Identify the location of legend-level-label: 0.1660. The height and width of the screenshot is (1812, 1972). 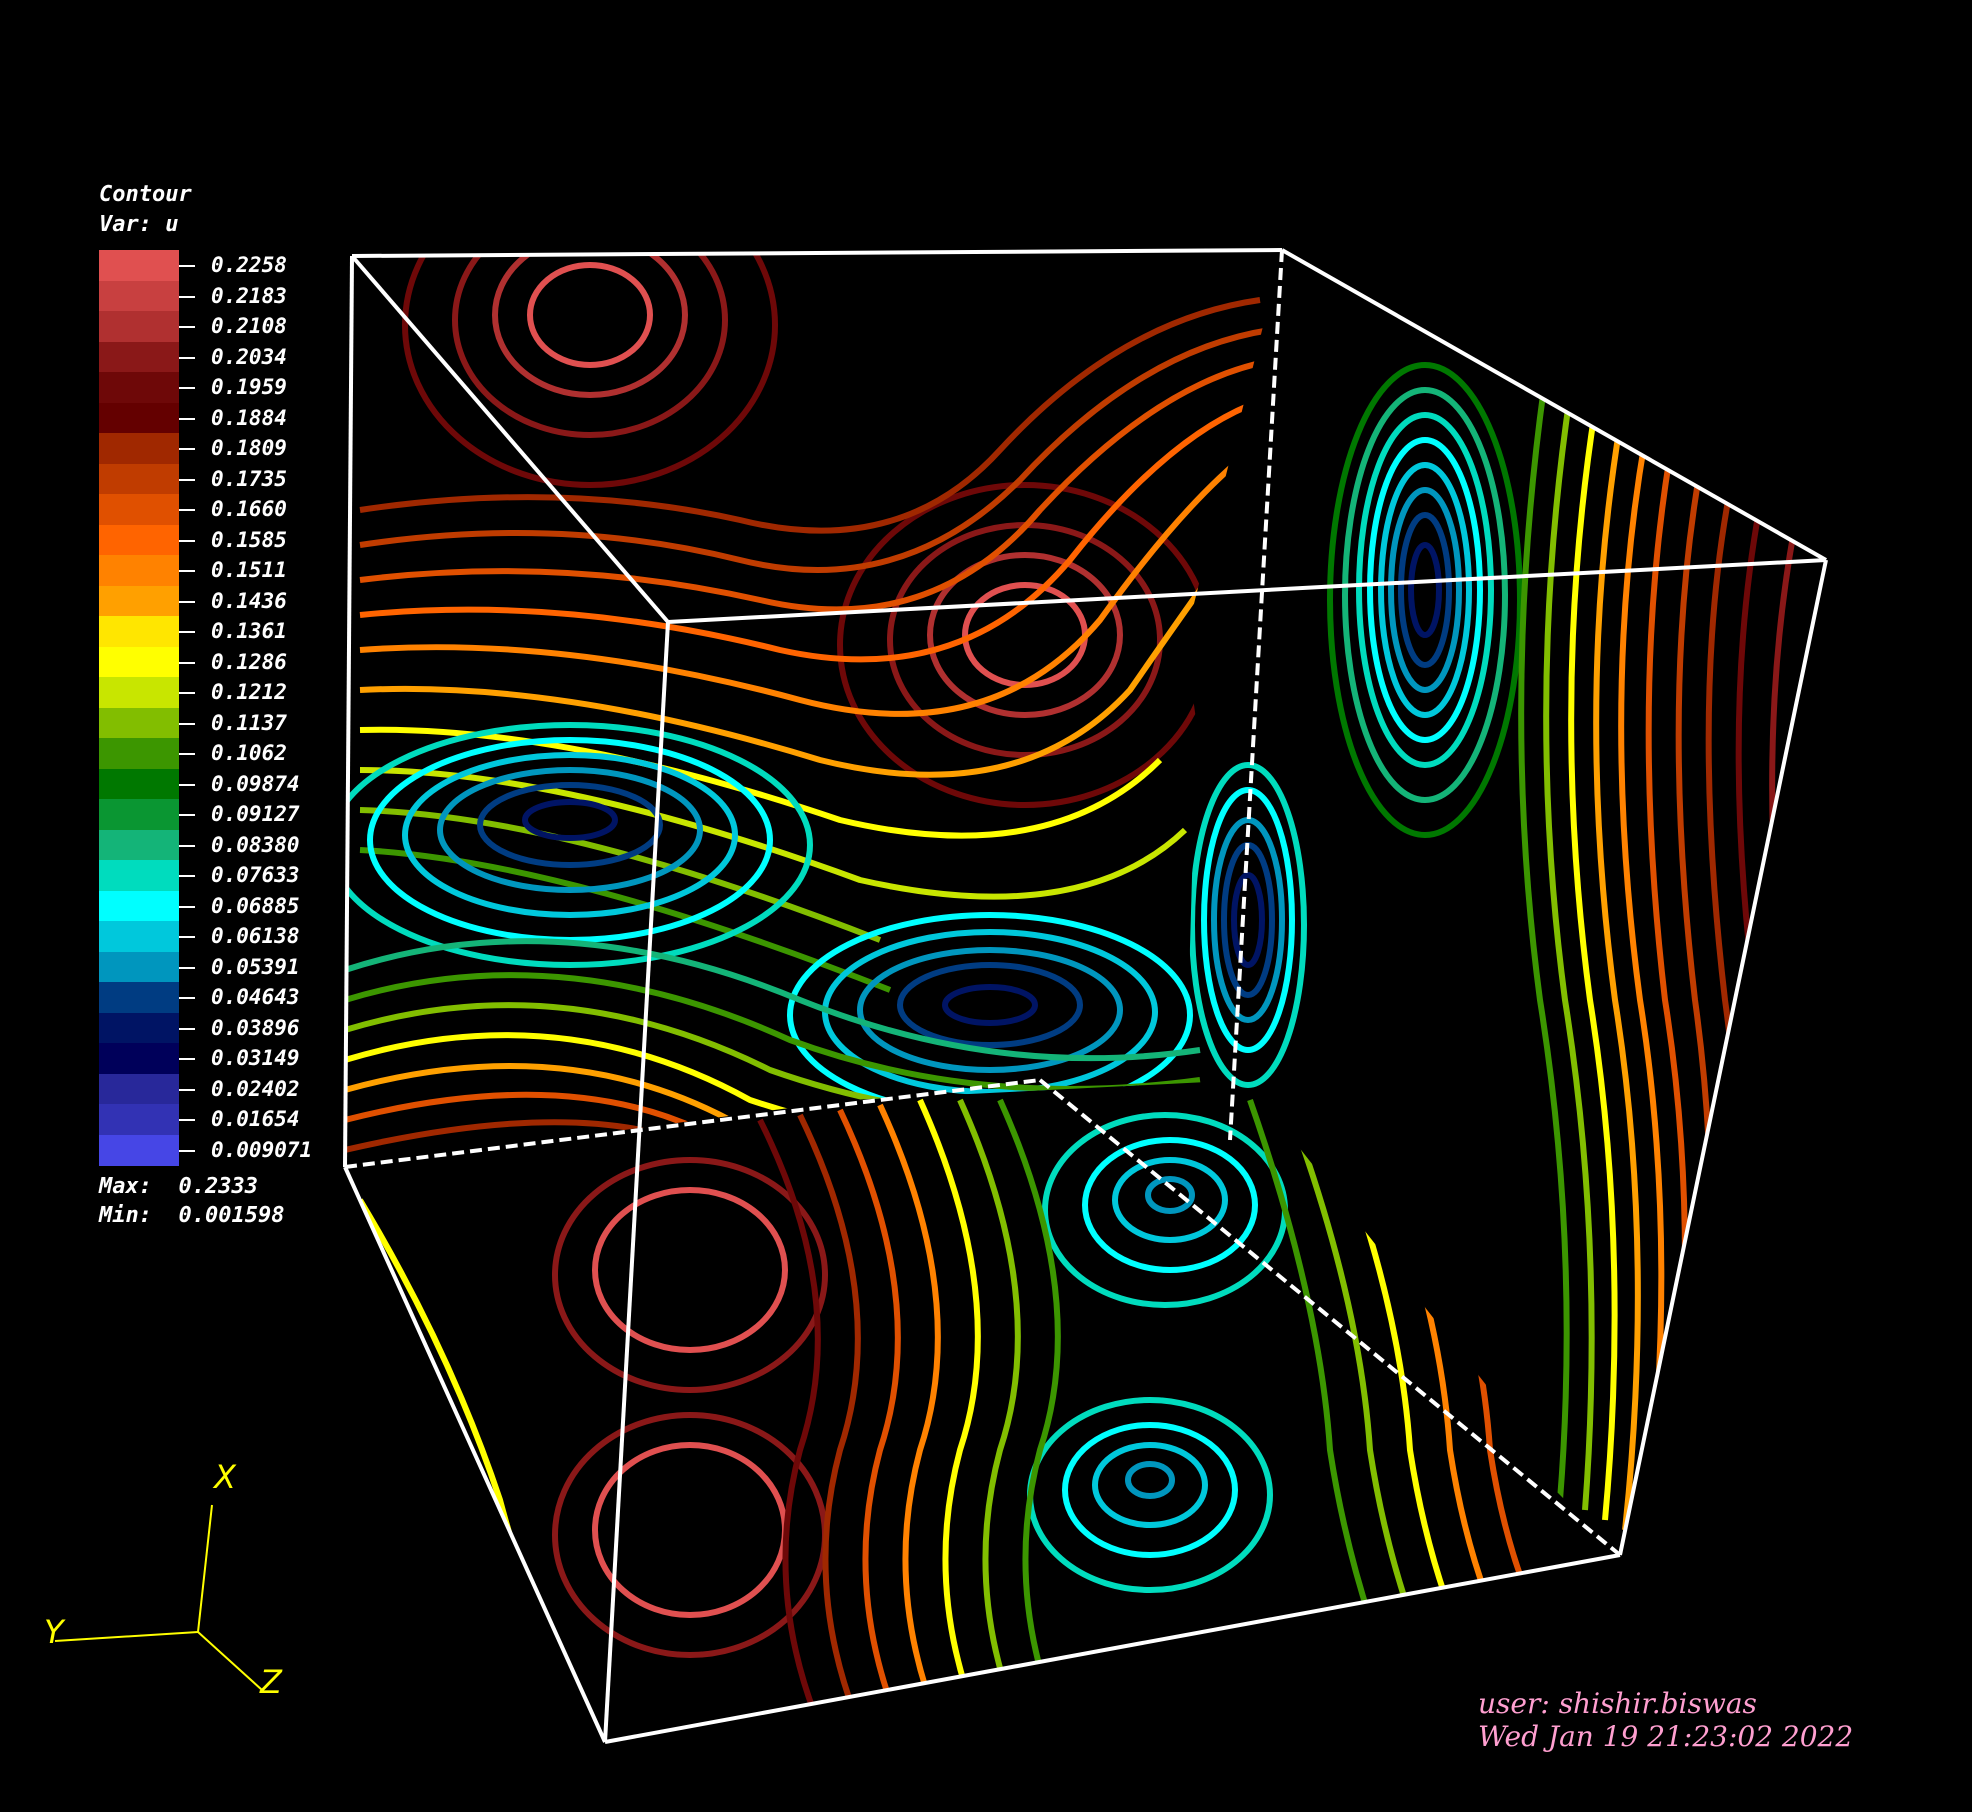
(249, 509).